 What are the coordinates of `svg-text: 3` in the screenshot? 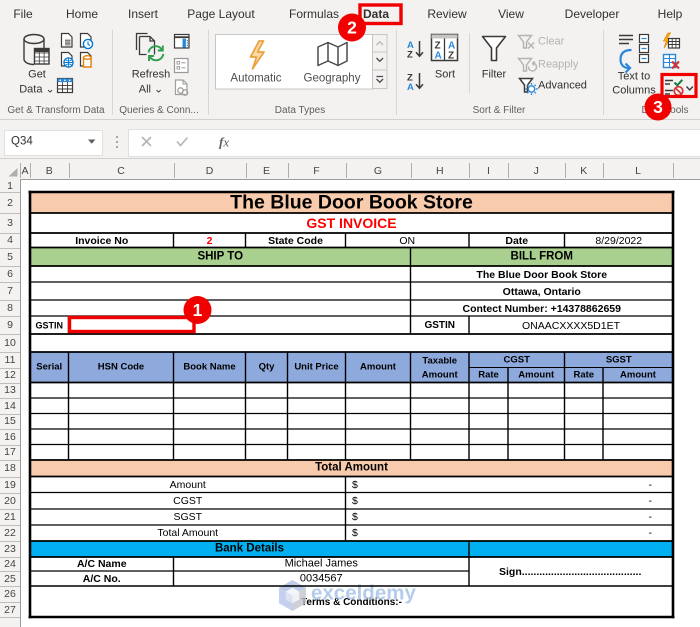 It's located at (658, 107).